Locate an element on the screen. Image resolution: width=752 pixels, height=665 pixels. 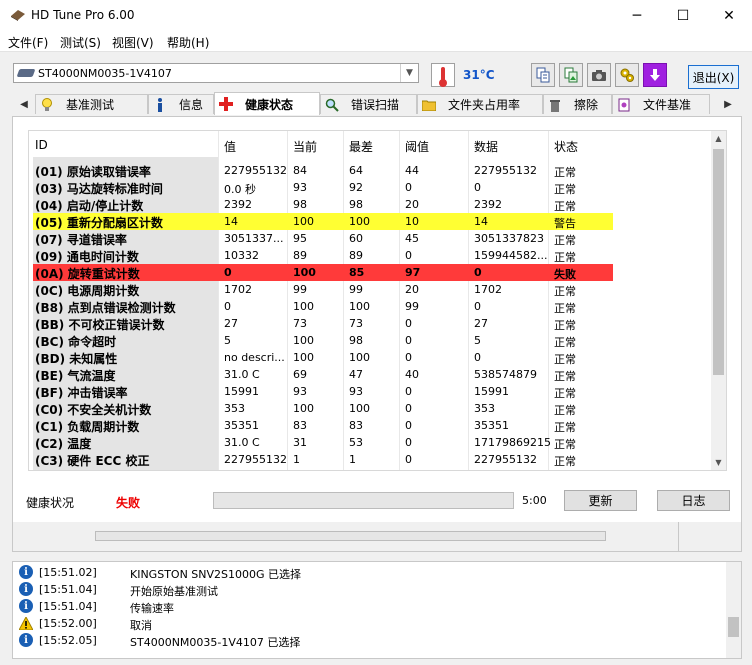
table-scrollbar: ▲ ▼ is located at coordinates (718, 300).